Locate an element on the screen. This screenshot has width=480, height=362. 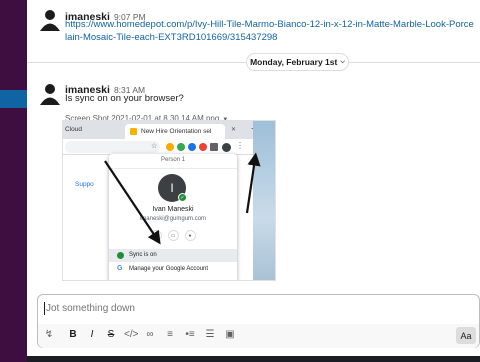
formatting-toolbar: ↯ B I S </> ∞ ≡ •≡ ☰ ▣ Aa is located at coordinates (258, 336).